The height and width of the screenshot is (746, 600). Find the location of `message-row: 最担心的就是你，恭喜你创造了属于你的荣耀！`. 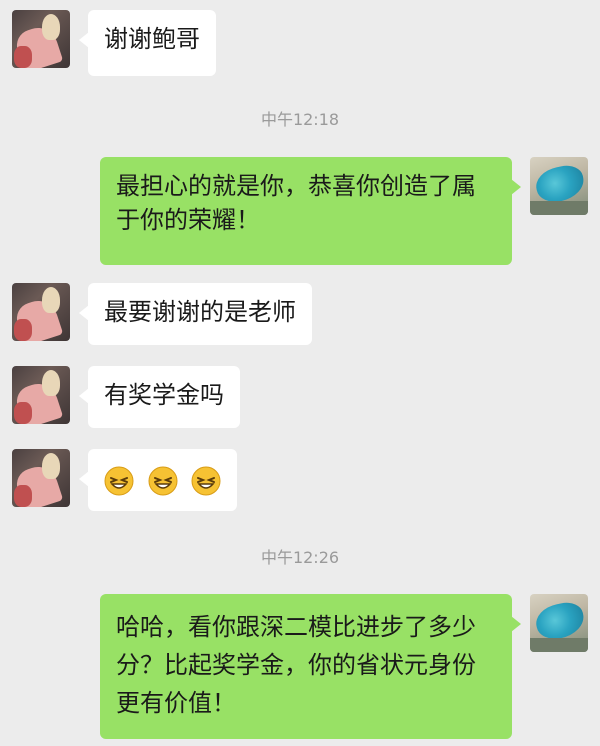

message-row: 最担心的就是你，恭喜你创造了属于你的荣耀！ is located at coordinates (300, 211).